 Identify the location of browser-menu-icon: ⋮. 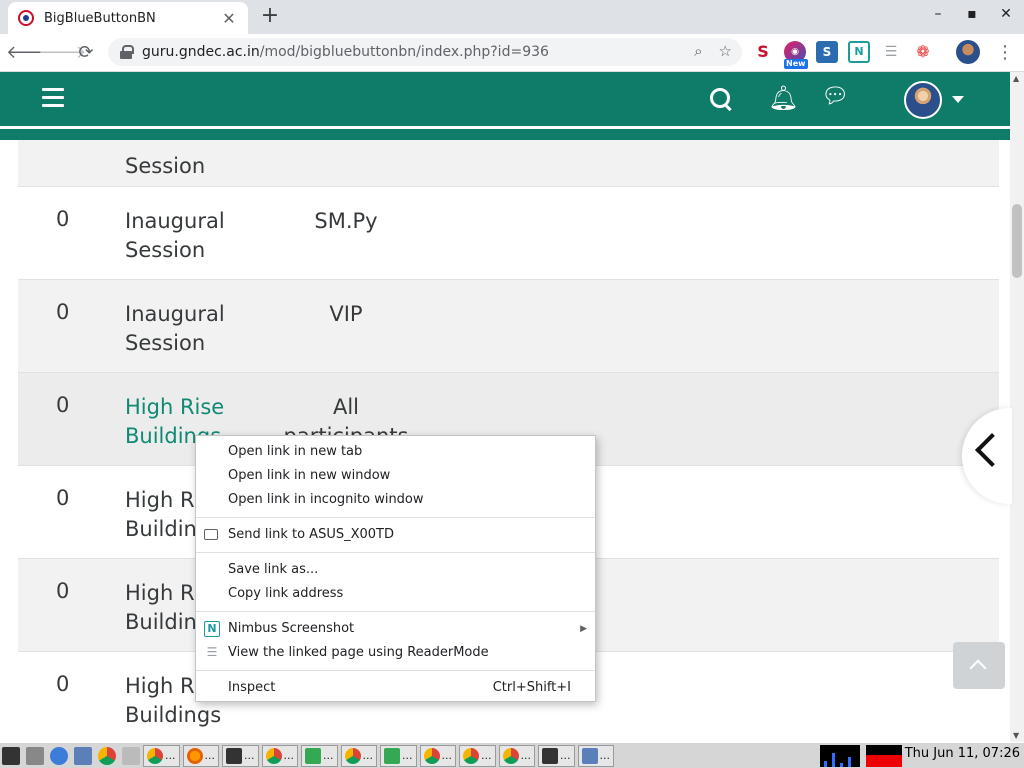
(1005, 52).